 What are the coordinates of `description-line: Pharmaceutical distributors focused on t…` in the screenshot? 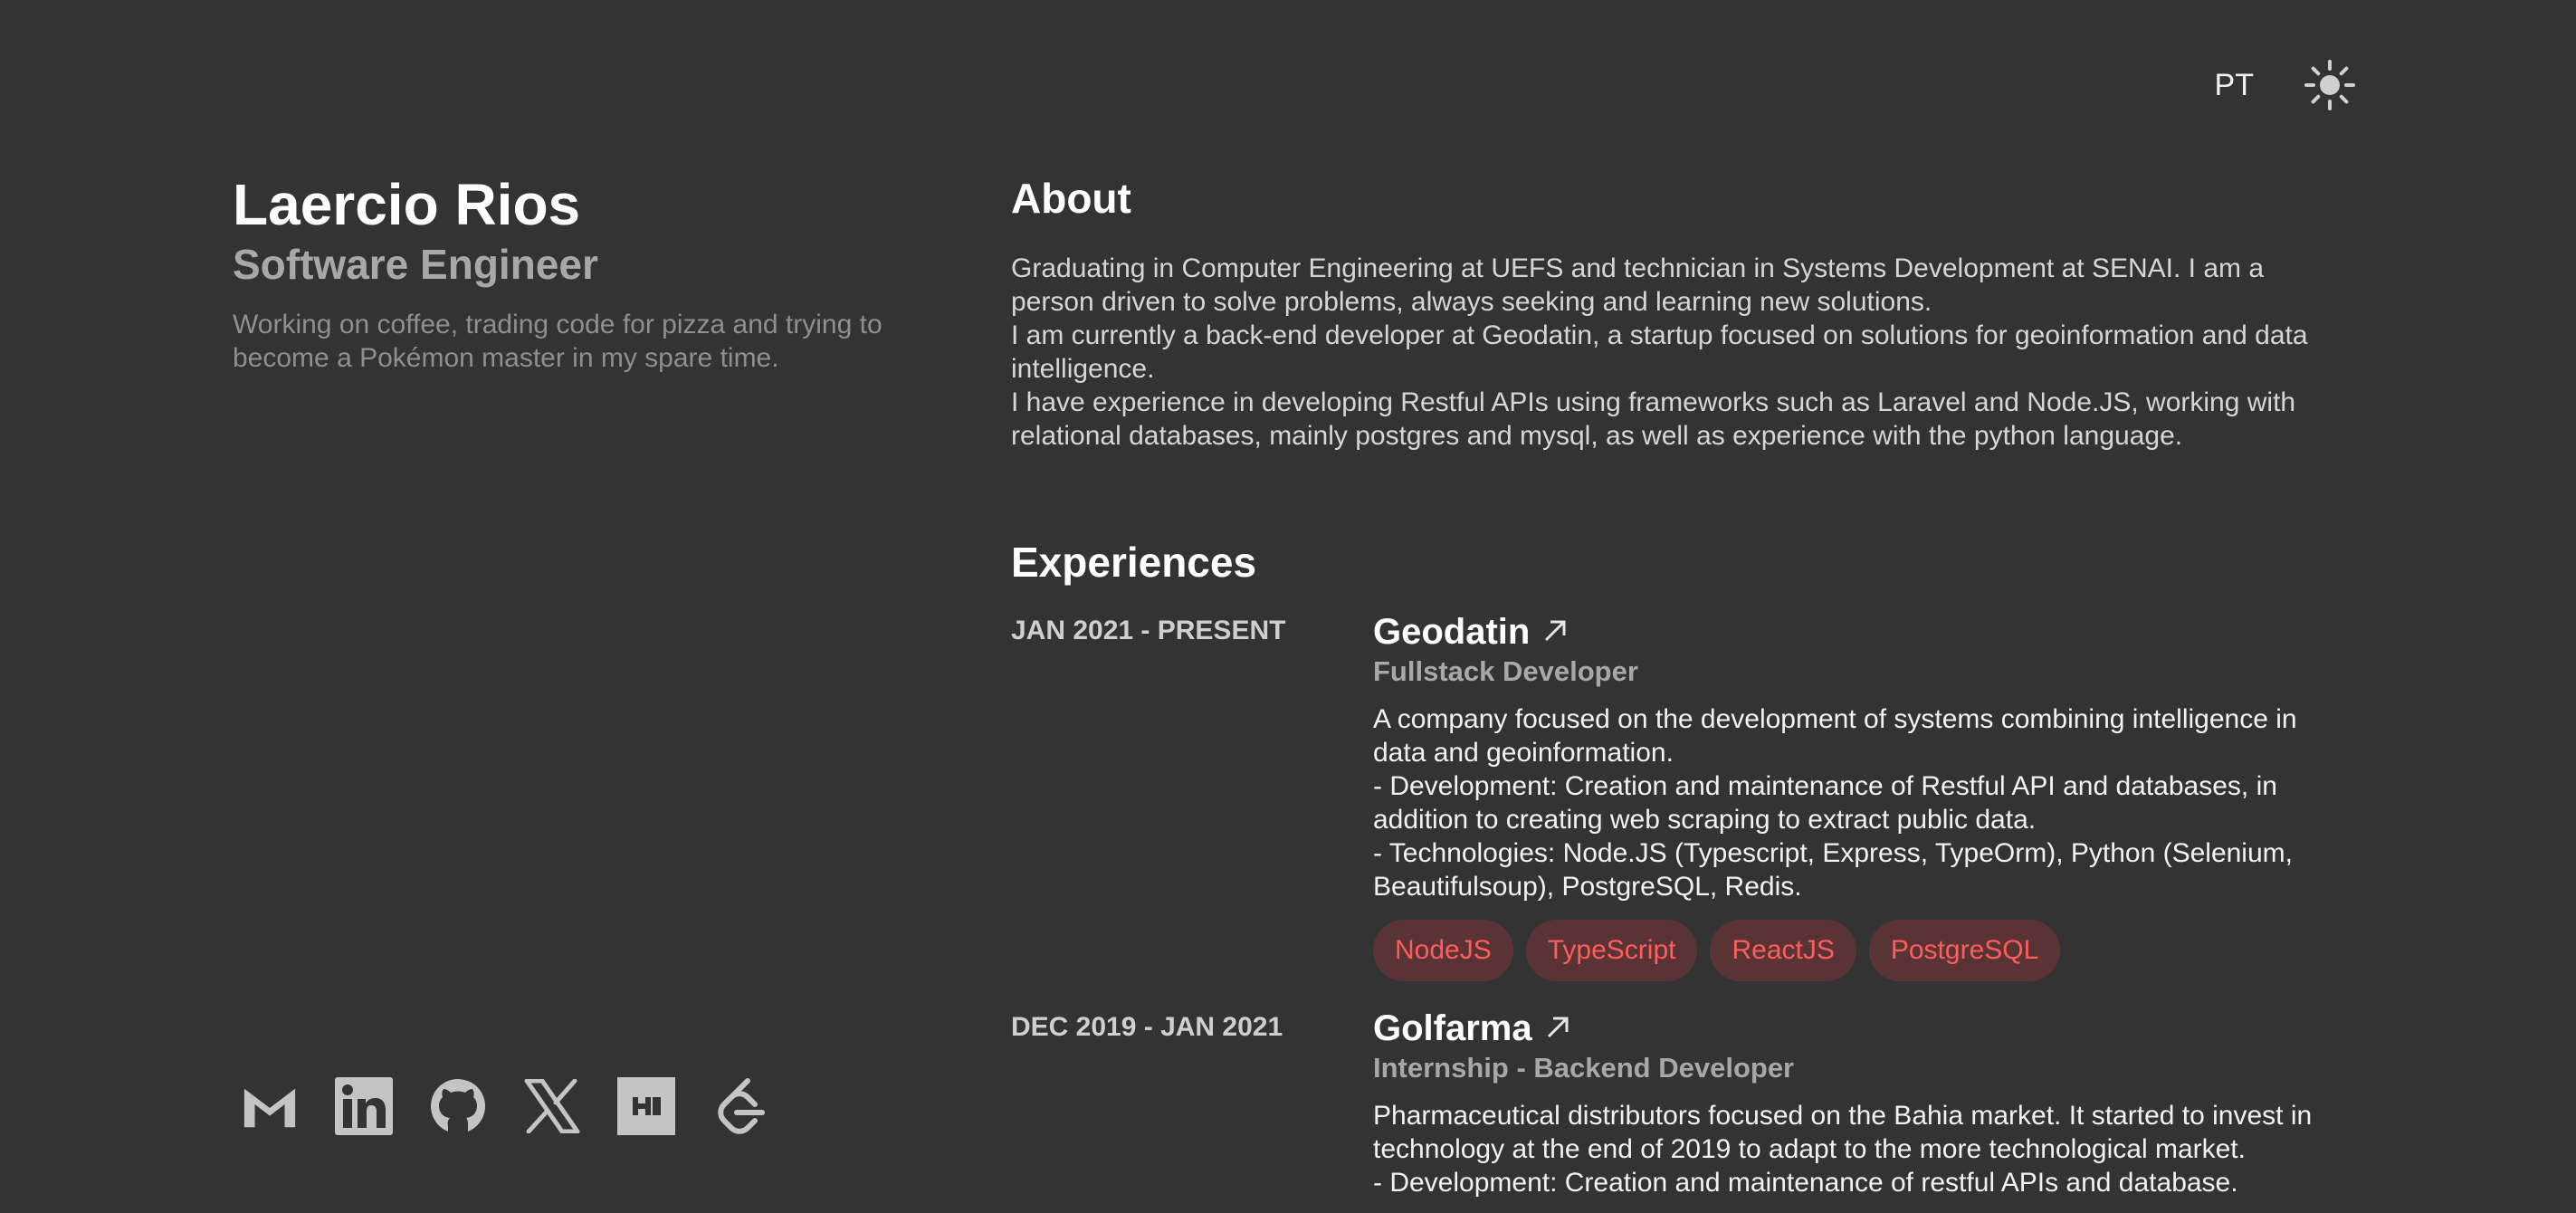 It's located at (1843, 1132).